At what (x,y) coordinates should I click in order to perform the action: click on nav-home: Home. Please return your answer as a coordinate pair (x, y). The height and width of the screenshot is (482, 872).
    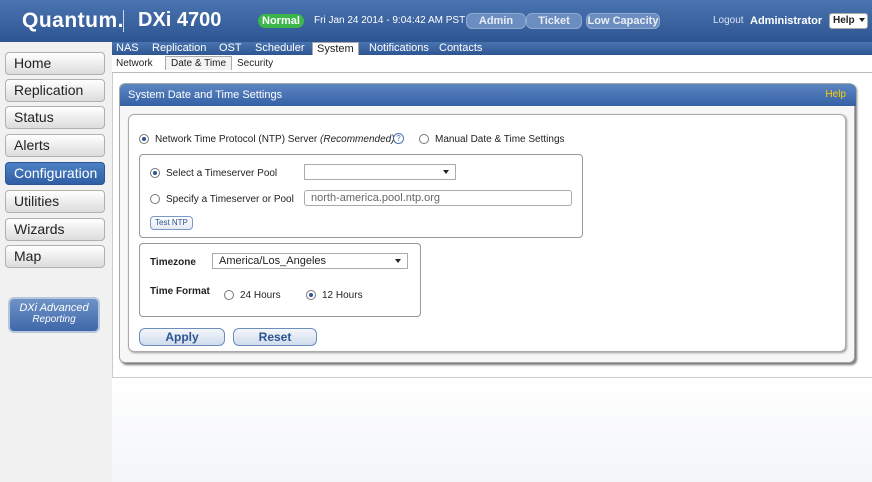
    Looking at the image, I should click on (55, 63).